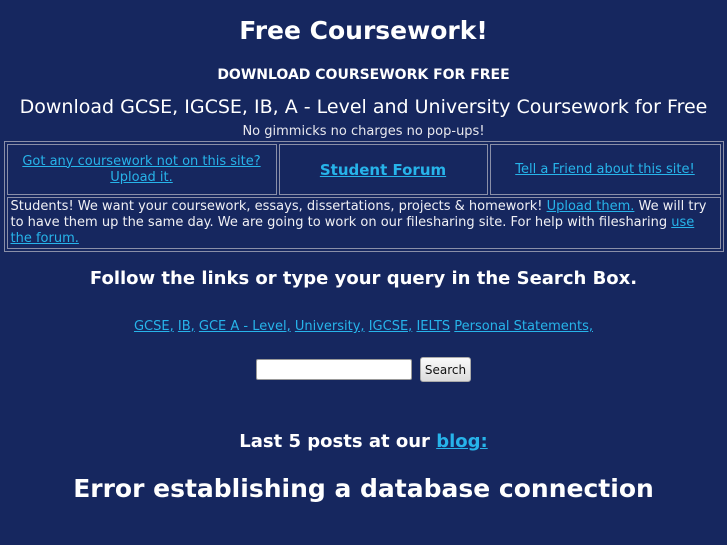 Image resolution: width=727 pixels, height=545 pixels. I want to click on blog-prefix: Last 5 posts at our, so click(338, 441).